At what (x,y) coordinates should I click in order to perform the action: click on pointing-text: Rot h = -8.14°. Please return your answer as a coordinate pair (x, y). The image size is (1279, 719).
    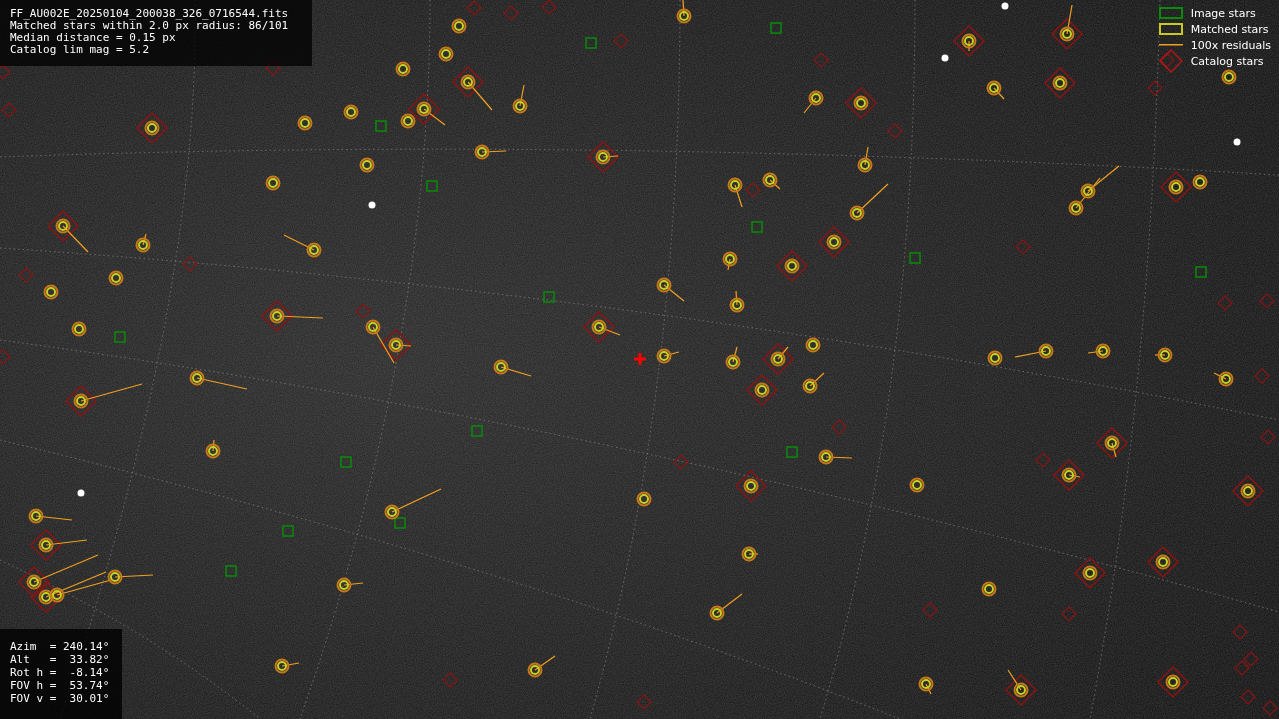
    Looking at the image, I should click on (60, 673).